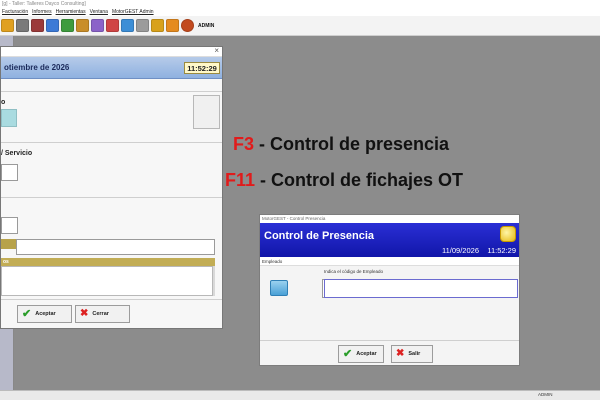 The image size is (600, 400). Describe the element at coordinates (359, 180) in the screenshot. I see `shortcut-text: - Control de fichajes OT` at that location.